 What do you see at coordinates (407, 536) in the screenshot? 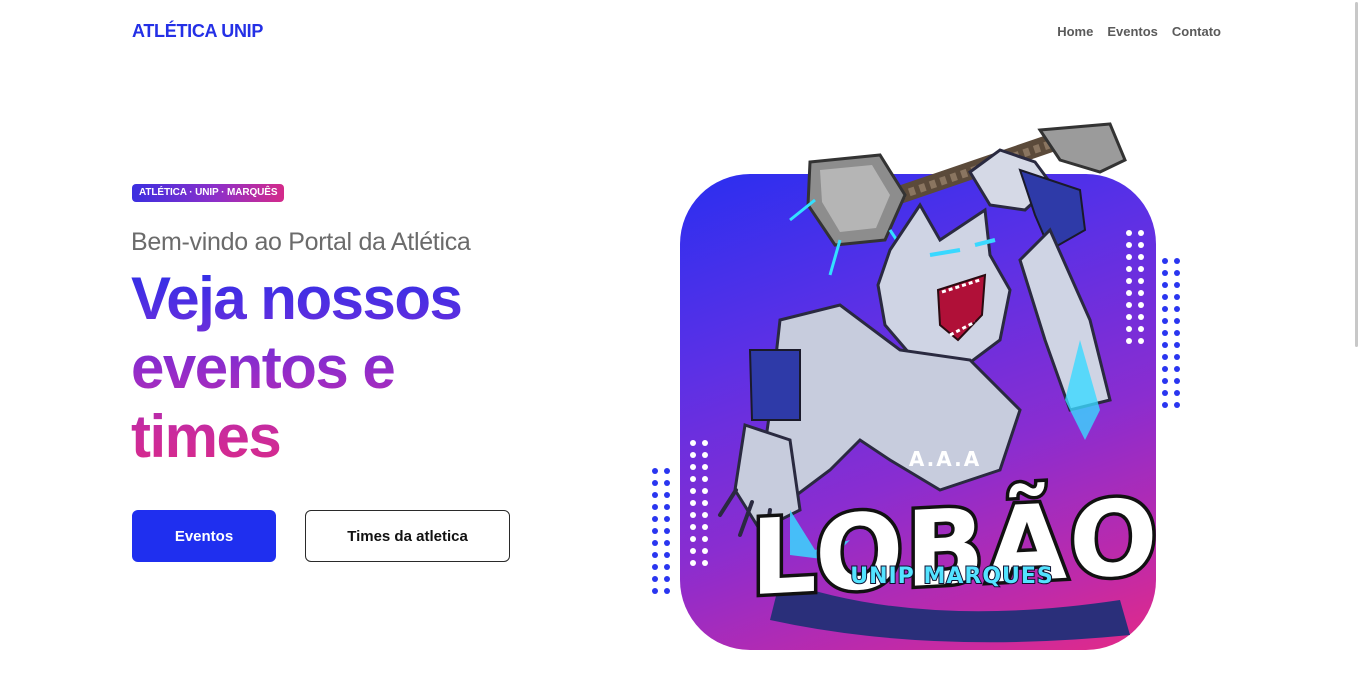
I see `times-button: Times da atletica` at bounding box center [407, 536].